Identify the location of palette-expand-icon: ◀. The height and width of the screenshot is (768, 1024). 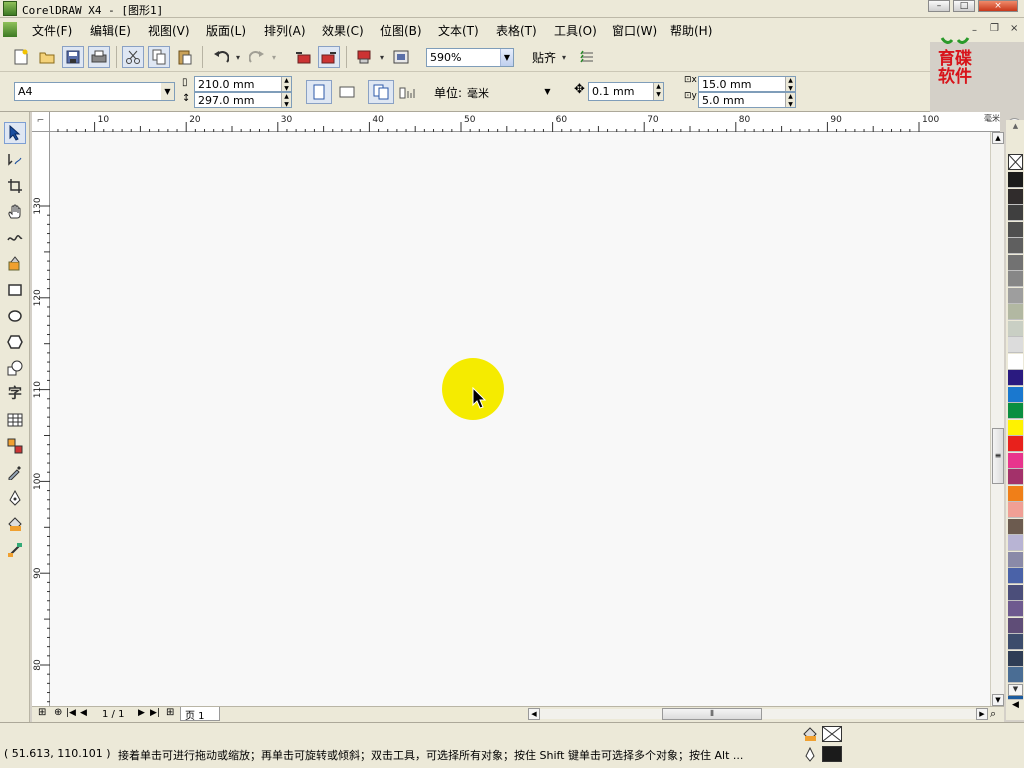
(1015, 707).